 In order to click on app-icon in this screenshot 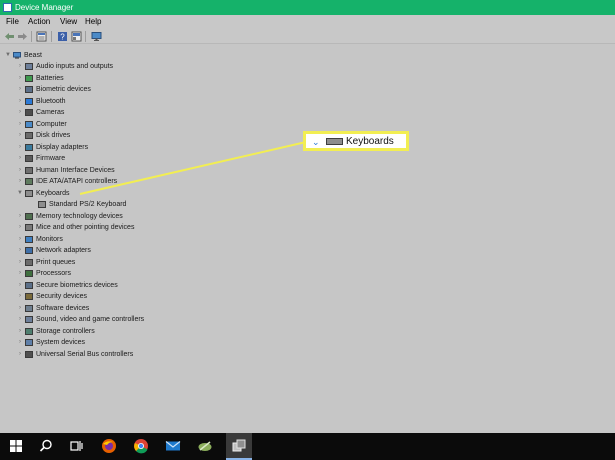, I will do `click(205, 446)`.